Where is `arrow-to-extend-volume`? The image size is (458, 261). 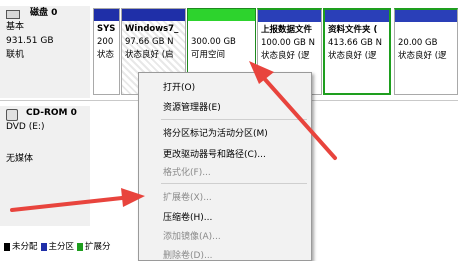 arrow-to-extend-volume is located at coordinates (77, 200).